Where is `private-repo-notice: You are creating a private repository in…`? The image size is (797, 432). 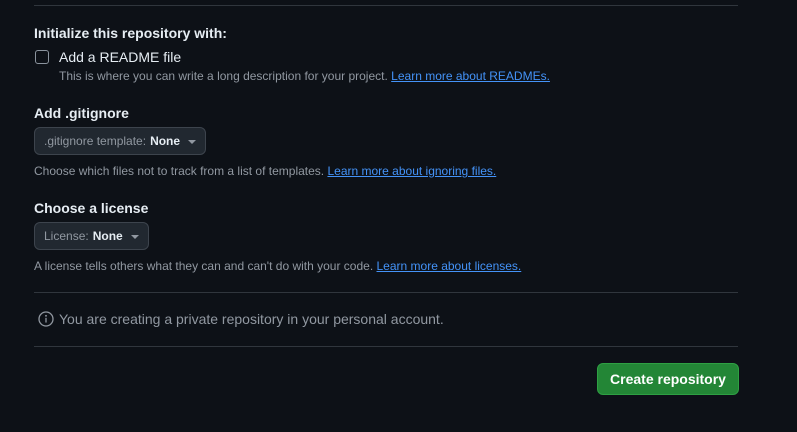
private-repo-notice: You are creating a private repository in… is located at coordinates (241, 319).